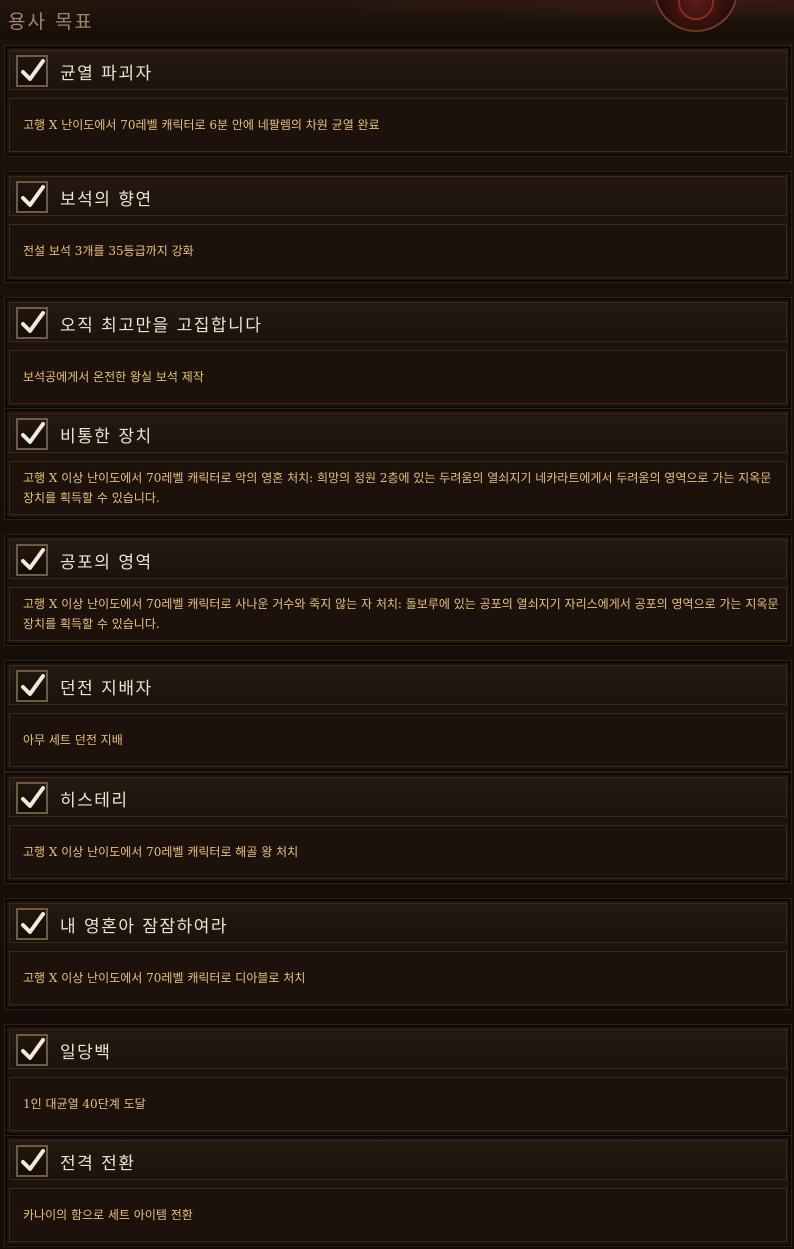 This screenshot has height=1249, width=794. What do you see at coordinates (398, 852) in the screenshot?
I see `achievement-desc-box: 고행 X 이상 난이도에서 70레벨 캐릭터로 해골 왕 처치` at bounding box center [398, 852].